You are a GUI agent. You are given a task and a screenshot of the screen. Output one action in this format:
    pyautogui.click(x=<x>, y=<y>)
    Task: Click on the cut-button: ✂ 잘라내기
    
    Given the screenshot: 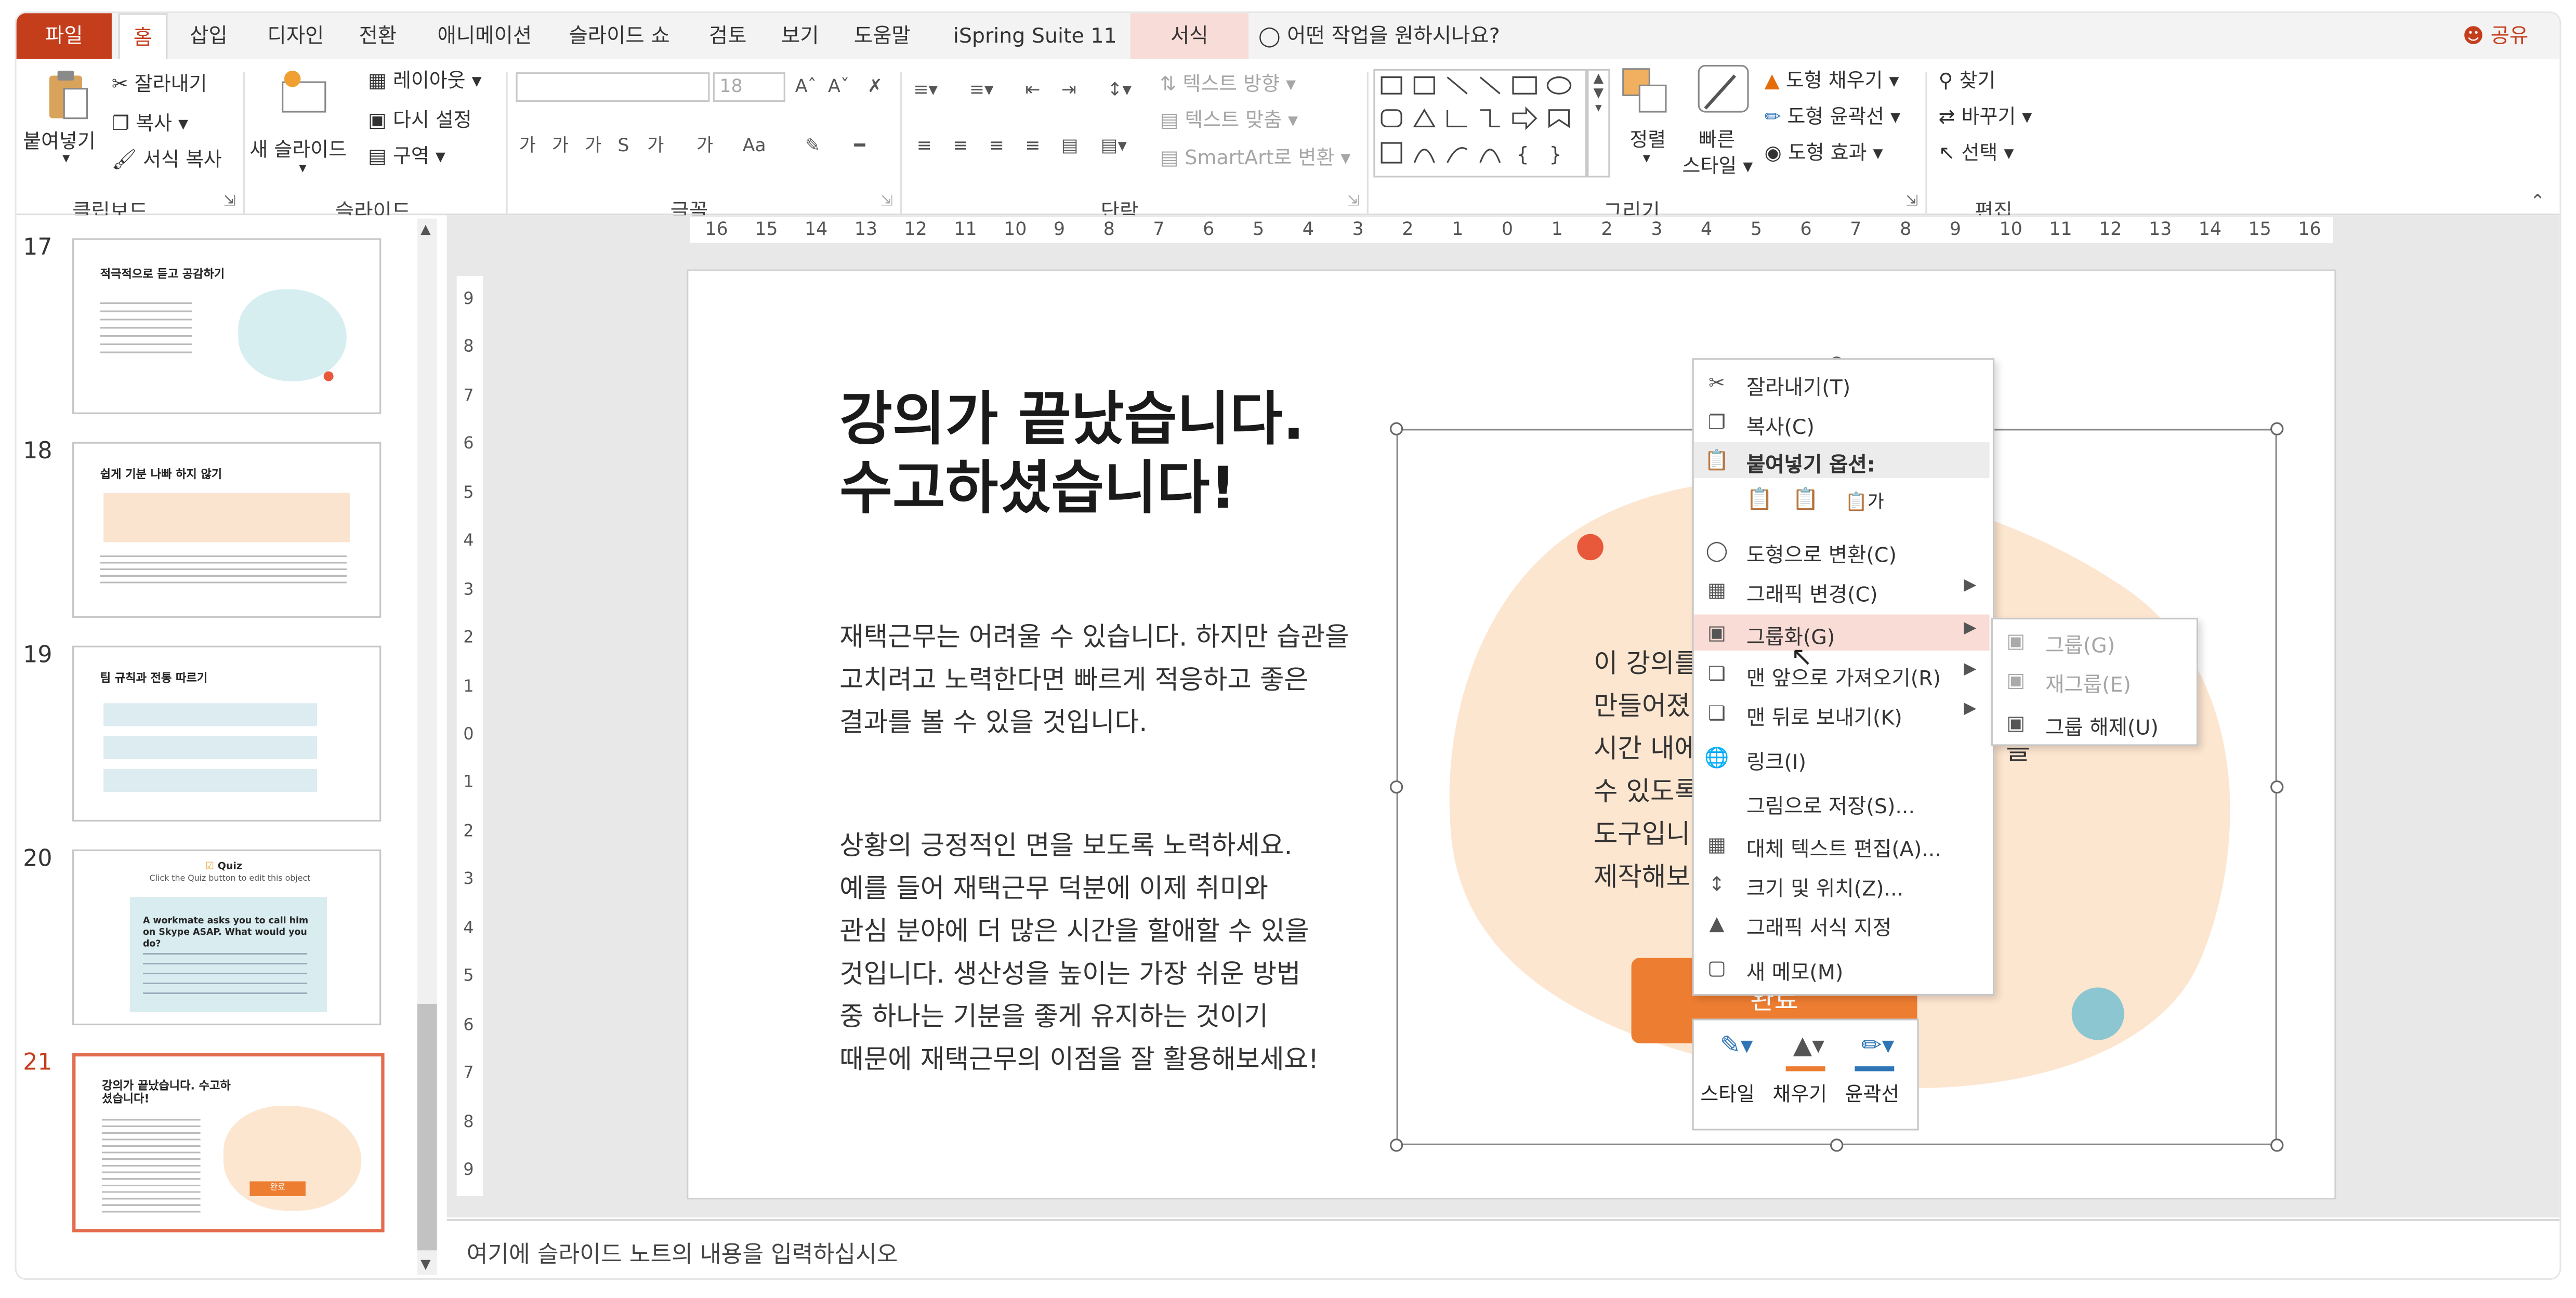 What is the action you would take?
    pyautogui.click(x=159, y=83)
    